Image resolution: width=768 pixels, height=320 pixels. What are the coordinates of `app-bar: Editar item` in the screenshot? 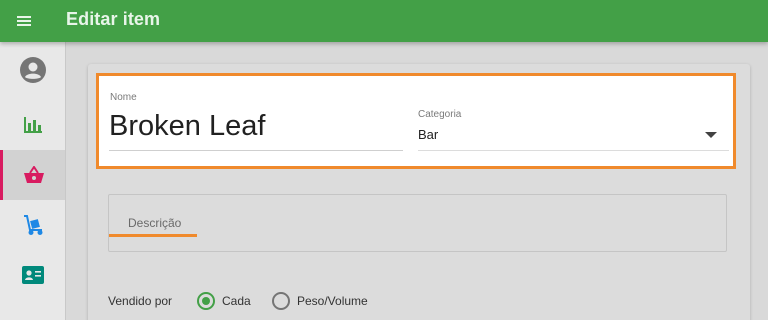 It's located at (384, 21).